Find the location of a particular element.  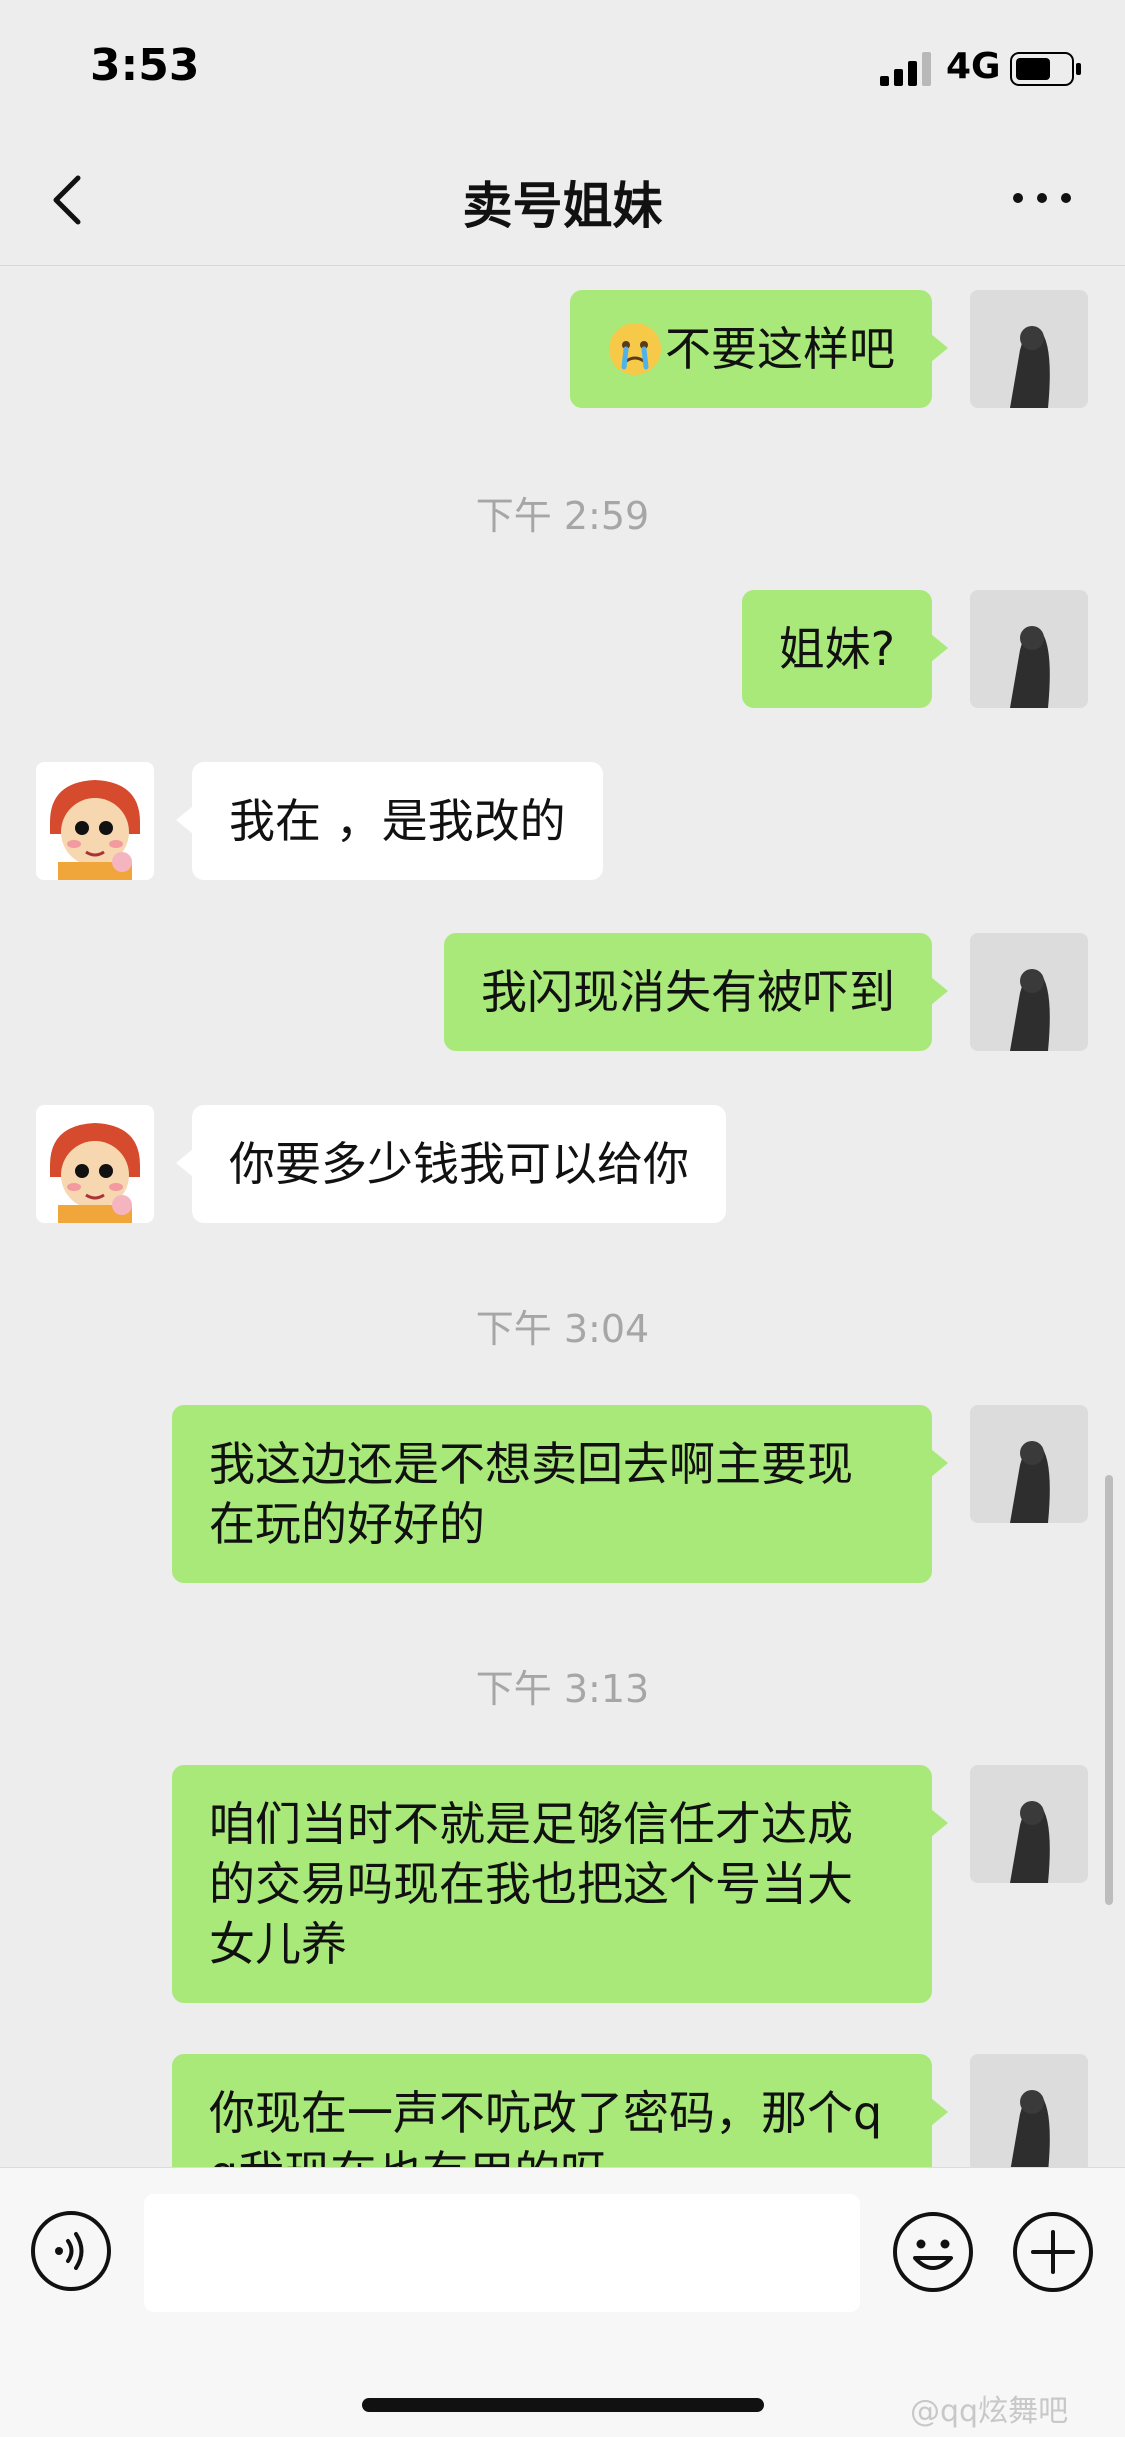

message-text: 你现在一声不吭改了密码，那个qq我现在也有用的呀 is located at coordinates (546, 2126).